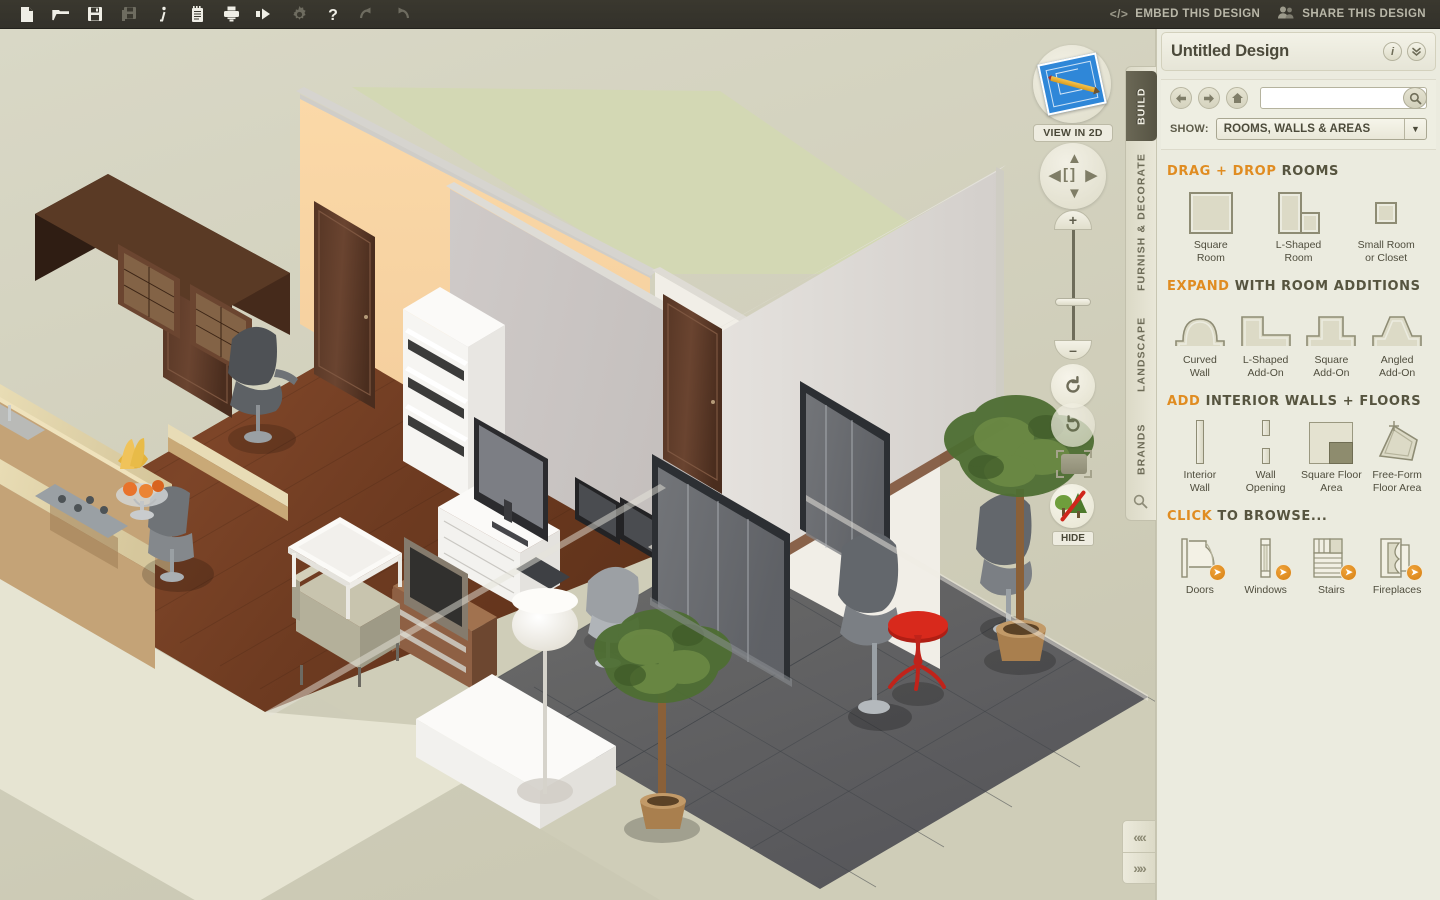 This screenshot has height=900, width=1440. I want to click on new-file-icon, so click(27, 14).